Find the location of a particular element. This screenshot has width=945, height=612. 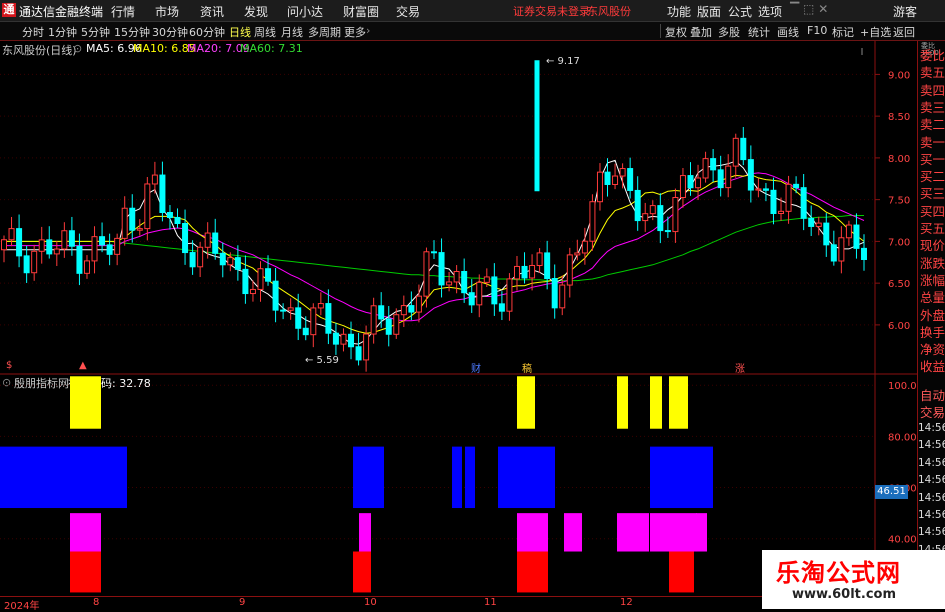

date-label-12: 12 is located at coordinates (626, 602).